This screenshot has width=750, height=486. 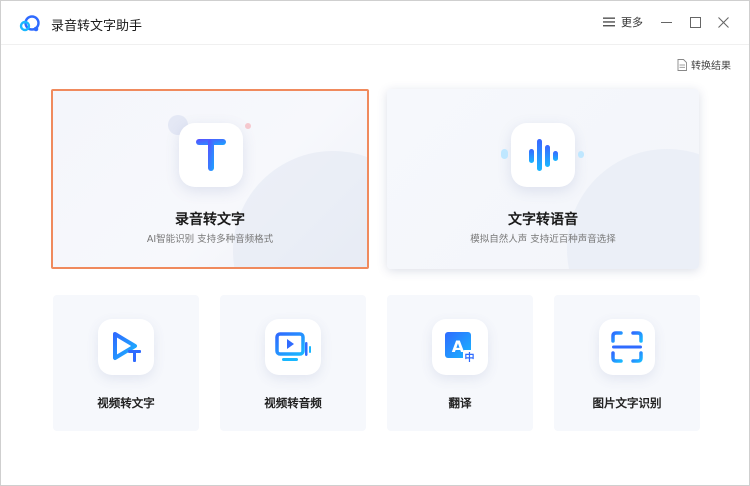 What do you see at coordinates (210, 220) in the screenshot?
I see `record-to-text-title: 录音转文字` at bounding box center [210, 220].